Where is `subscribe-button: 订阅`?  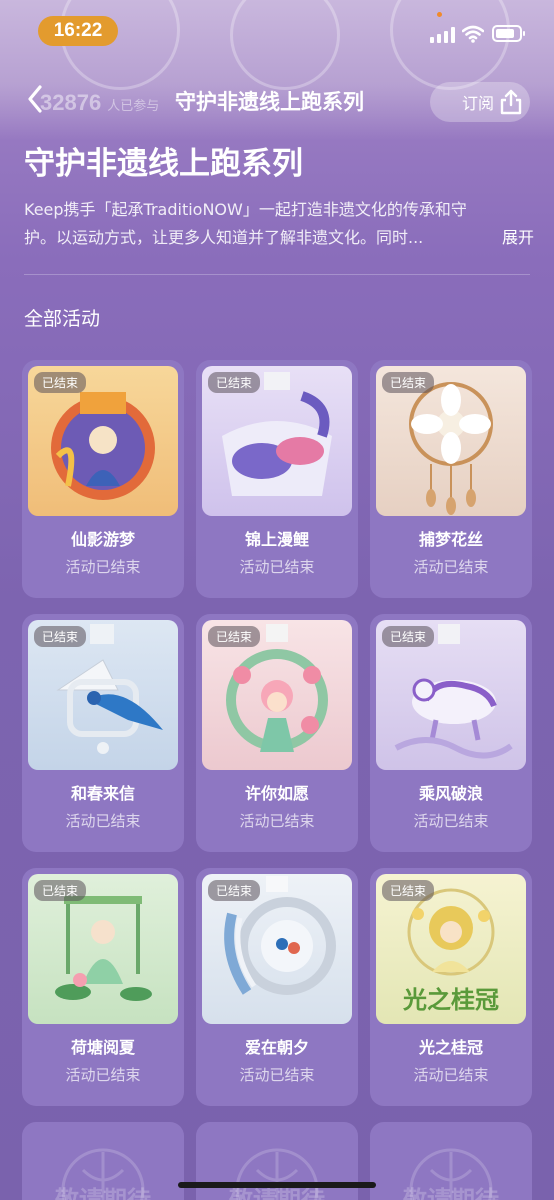
subscribe-button: 订阅 is located at coordinates (478, 102).